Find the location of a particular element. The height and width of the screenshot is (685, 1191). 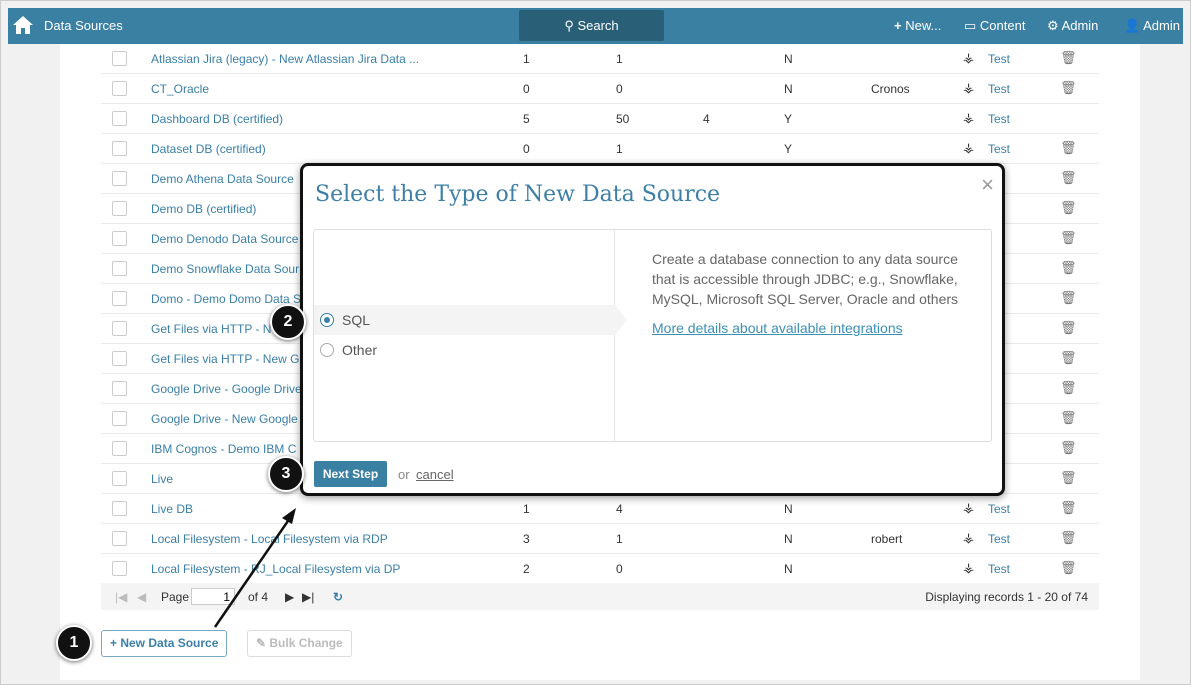

callout-1: 1 is located at coordinates (74, 643).